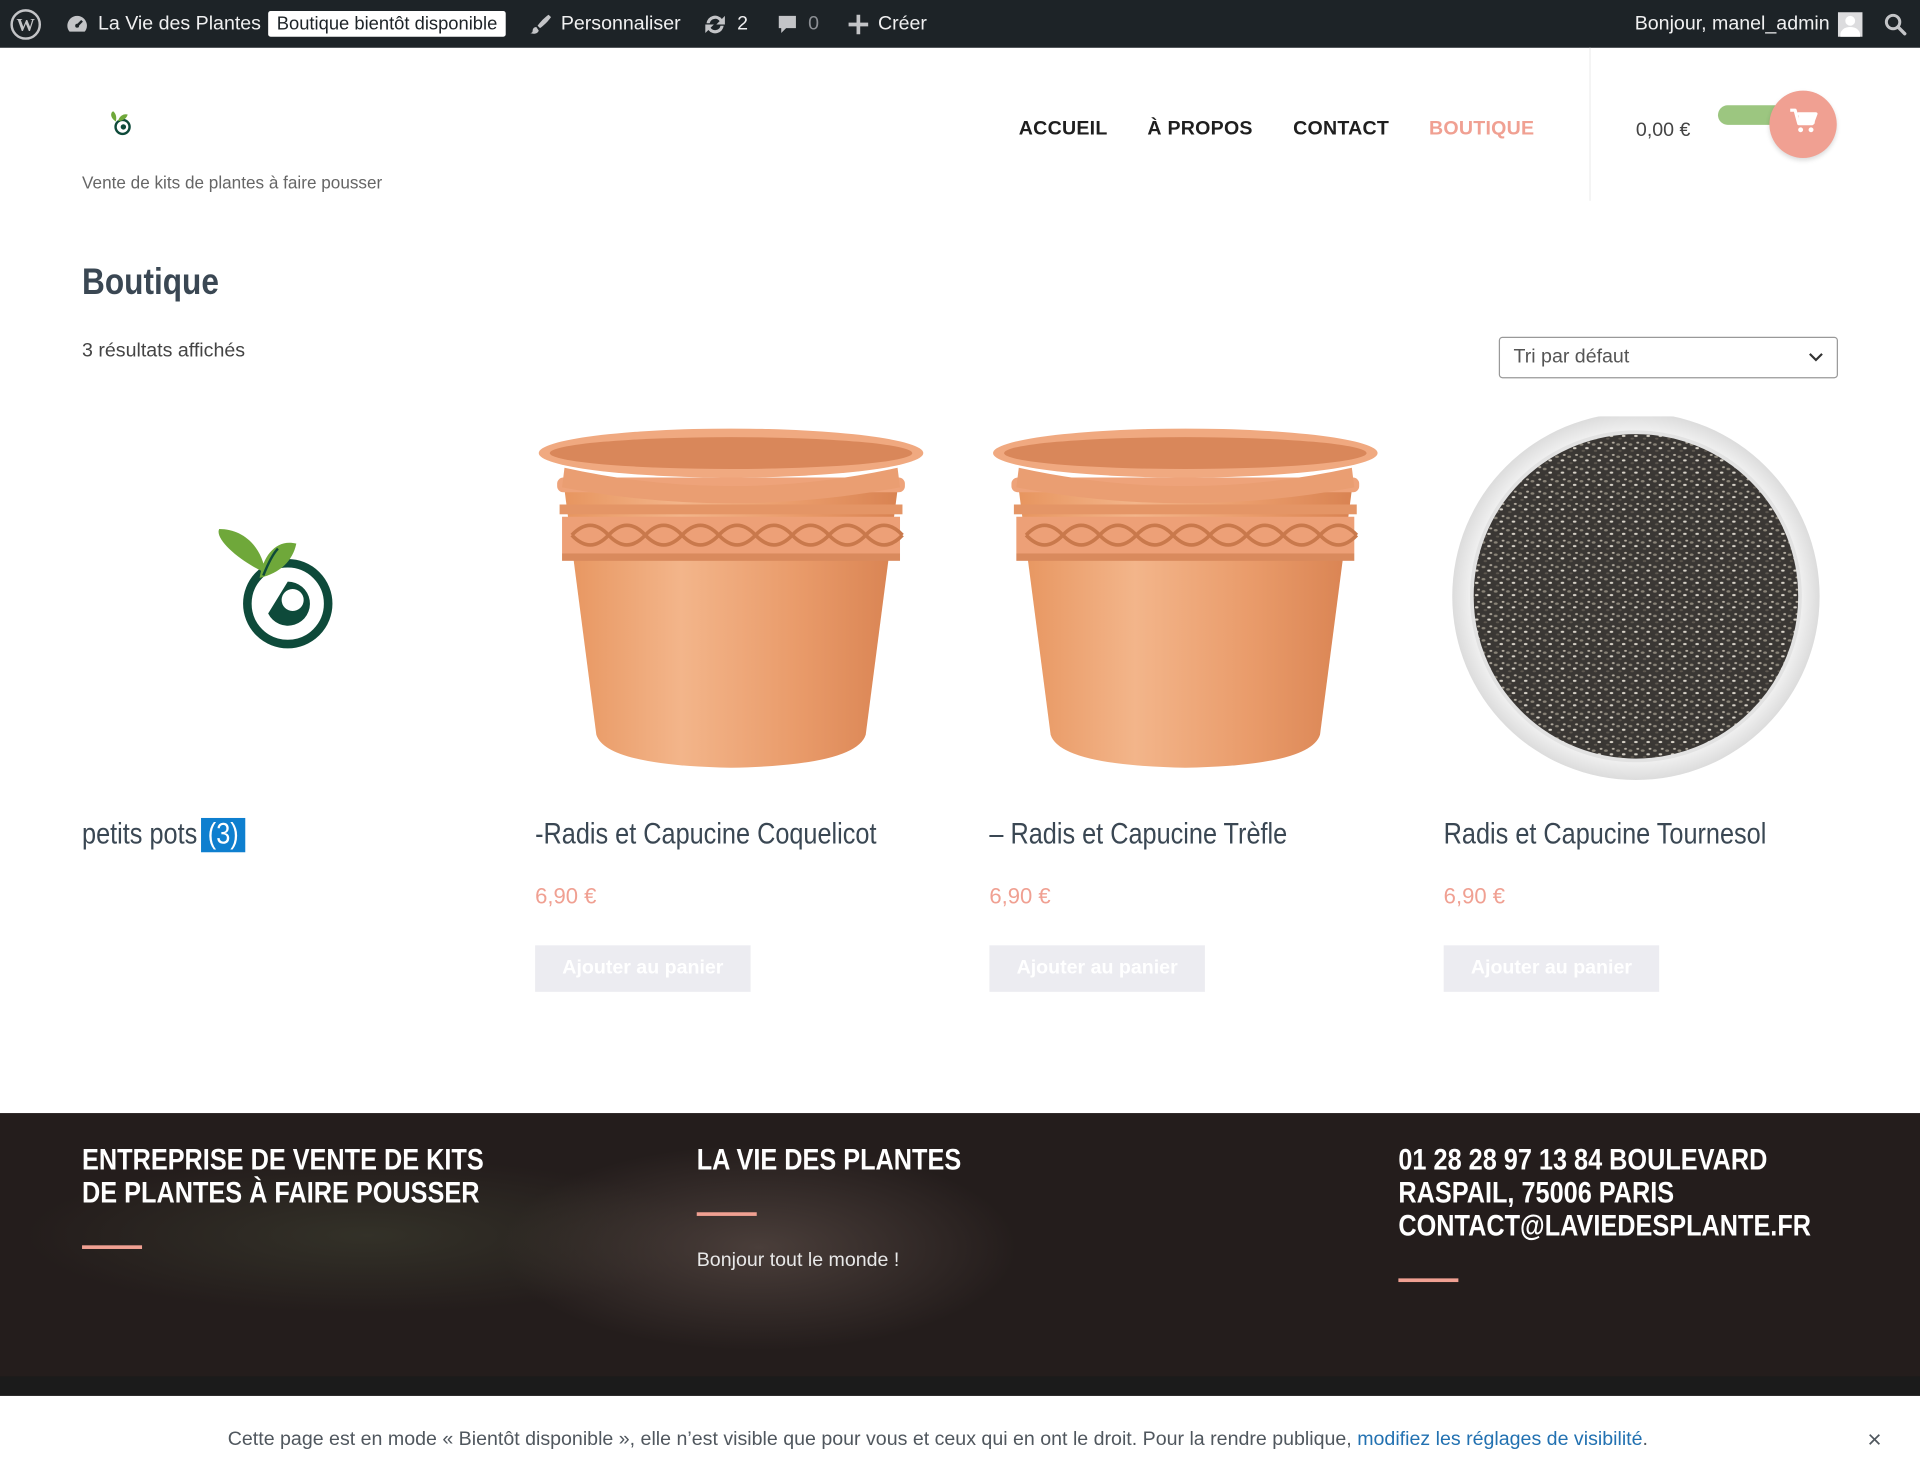 The width and height of the screenshot is (1920, 1482). I want to click on visibility-settings-link: modifiez les réglages de visibilité, so click(1499, 1439).